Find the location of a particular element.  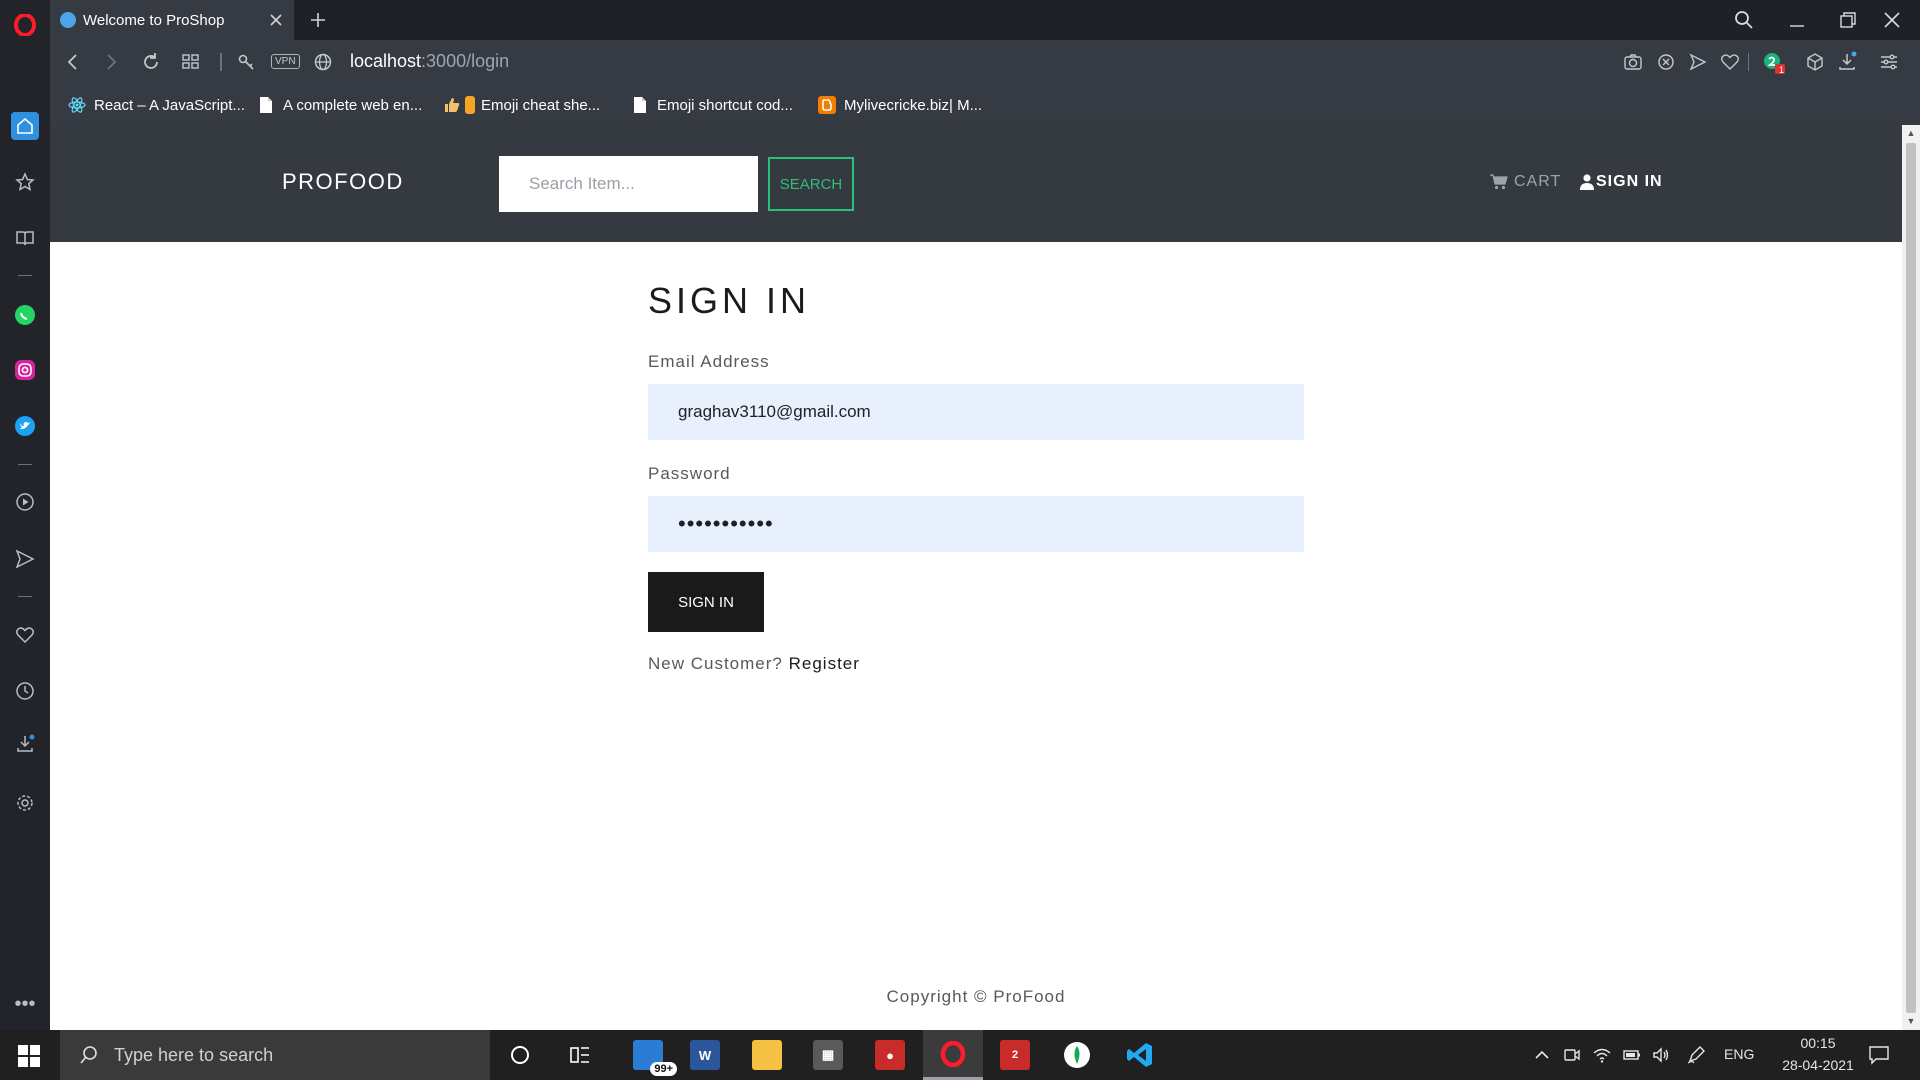

caption-app-icon: 2 is located at coordinates (1015, 1055).